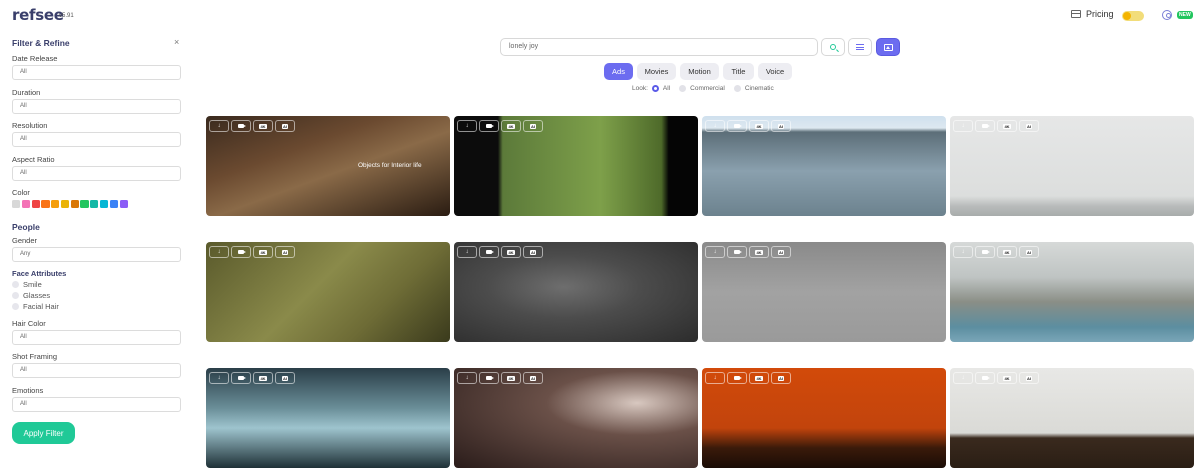 This screenshot has width=1200, height=476. What do you see at coordinates (860, 47) in the screenshot?
I see `filter-toggle-button` at bounding box center [860, 47].